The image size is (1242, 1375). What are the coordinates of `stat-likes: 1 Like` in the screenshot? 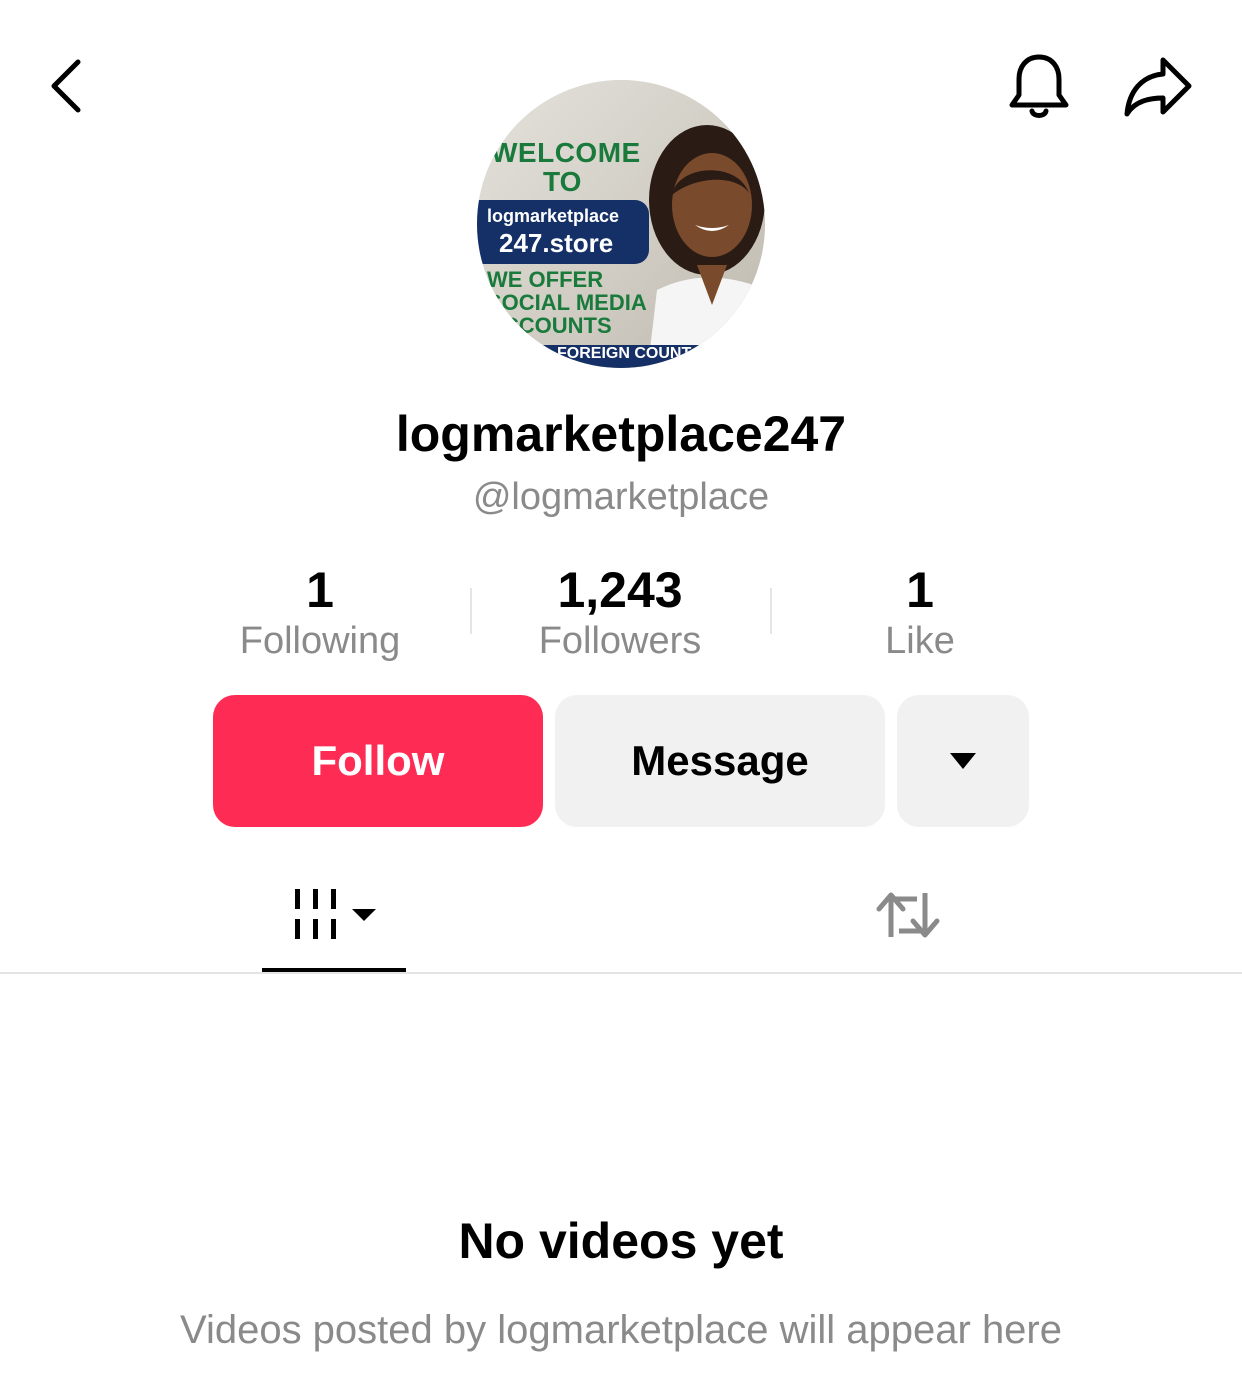 It's located at (920, 613).